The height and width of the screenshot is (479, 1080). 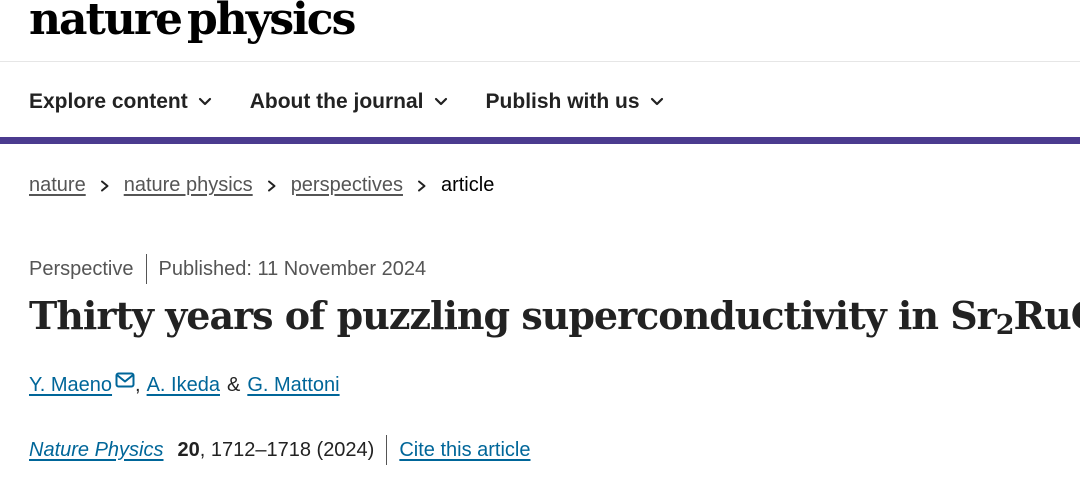 What do you see at coordinates (96, 450) in the screenshot?
I see `journal-link: Nature Physics` at bounding box center [96, 450].